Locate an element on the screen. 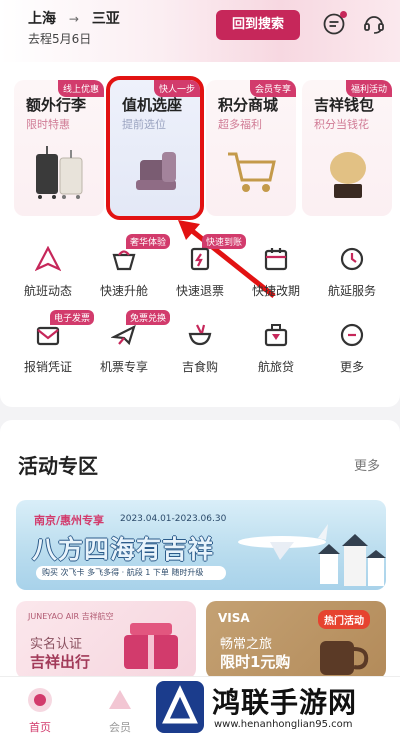 The width and height of the screenshot is (400, 739). service-loan: 航旅贷 is located at coordinates (276, 344).